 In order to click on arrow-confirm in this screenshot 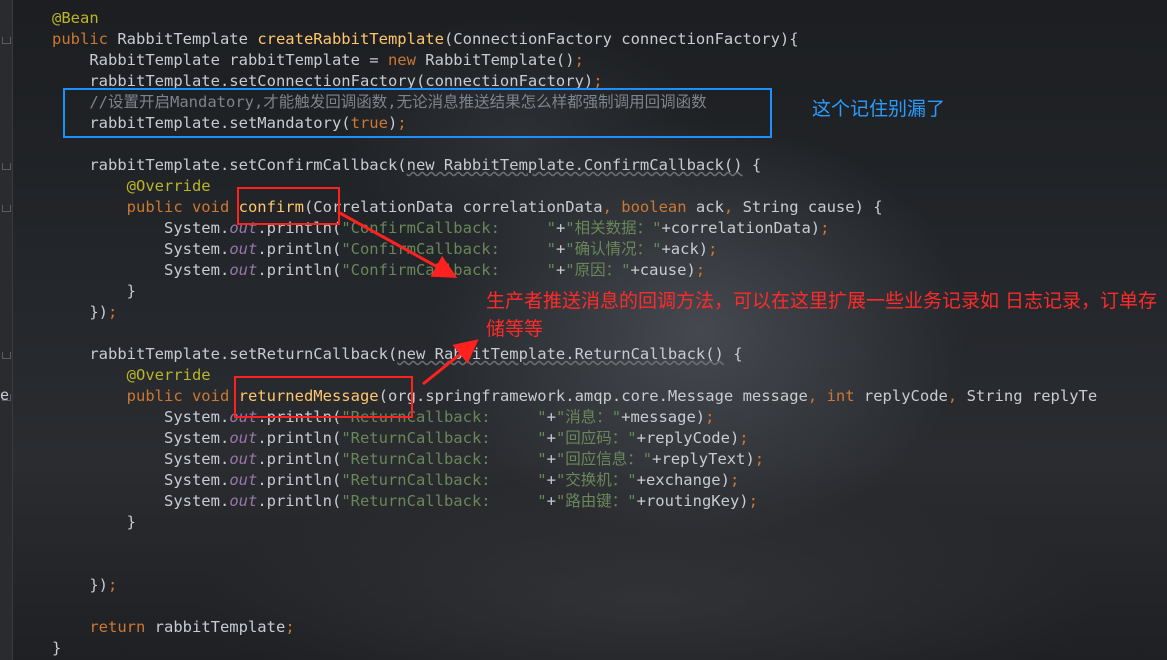, I will do `click(397, 244)`.